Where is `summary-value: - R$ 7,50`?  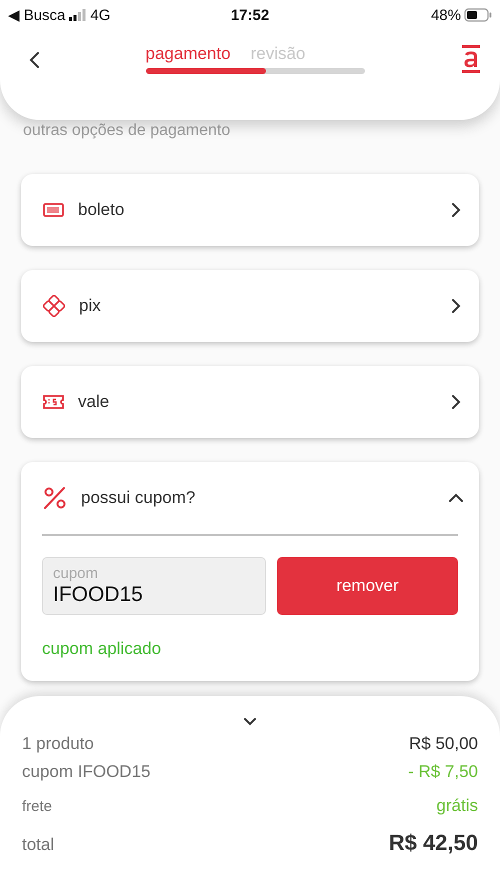
summary-value: - R$ 7,50 is located at coordinates (443, 772).